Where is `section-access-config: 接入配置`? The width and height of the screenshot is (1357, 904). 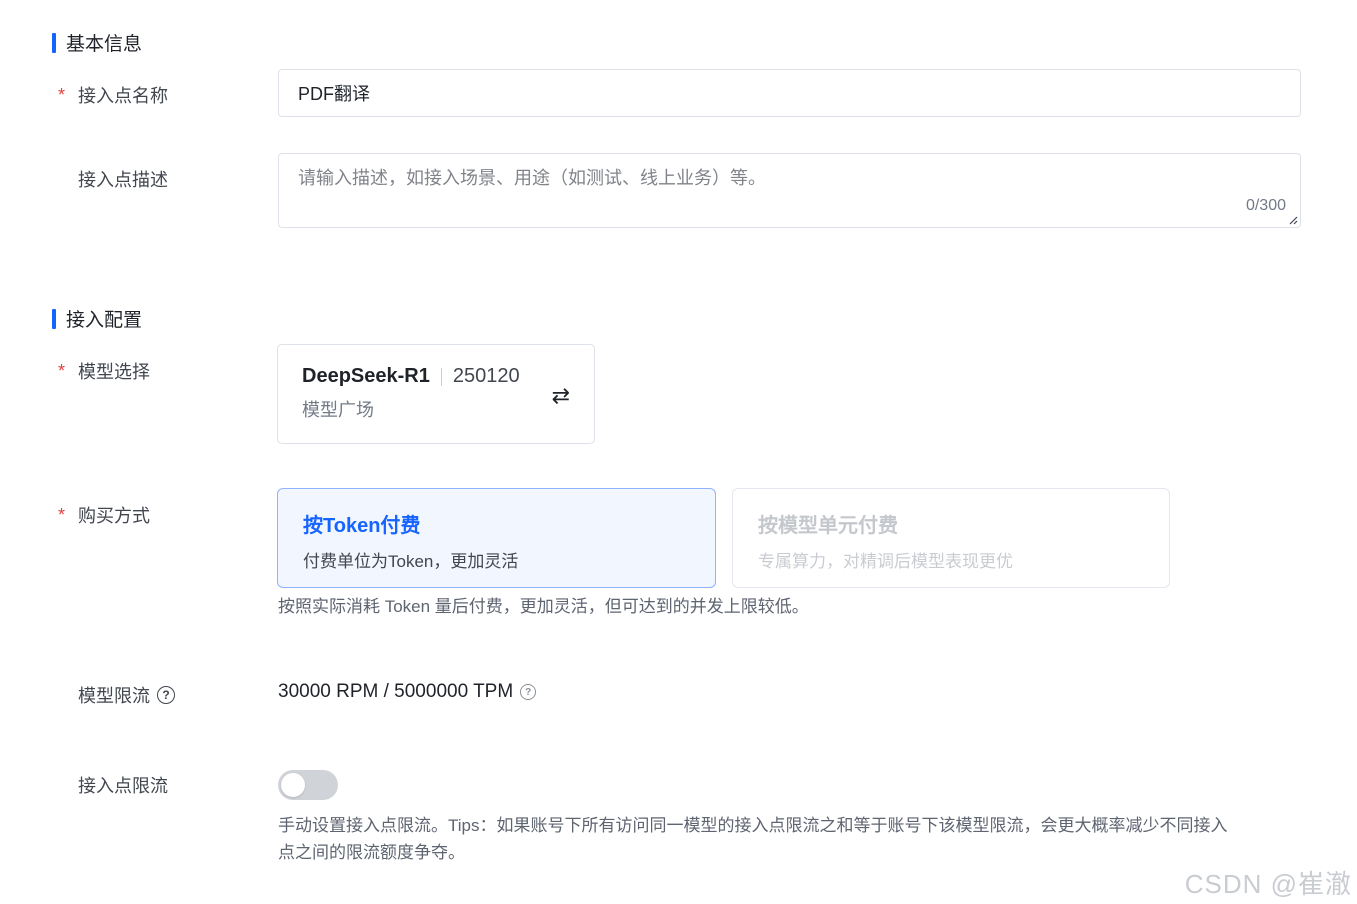
section-access-config: 接入配置 is located at coordinates (97, 318).